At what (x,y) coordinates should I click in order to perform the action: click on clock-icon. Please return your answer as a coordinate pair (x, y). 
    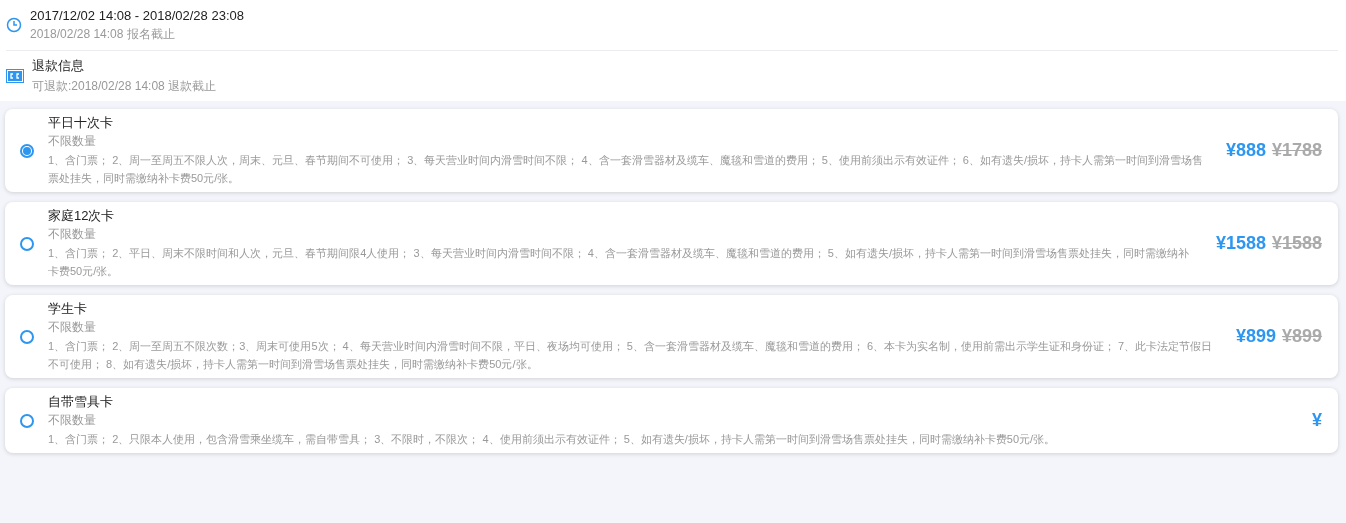
    Looking at the image, I should click on (14, 25).